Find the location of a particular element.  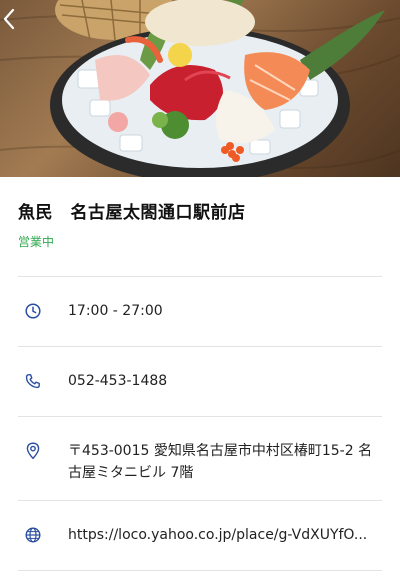

address-text: 〒453-0015 愛知県名古屋市中村区椿町15-2 名古屋ミタニビル 7階 is located at coordinates (220, 462).